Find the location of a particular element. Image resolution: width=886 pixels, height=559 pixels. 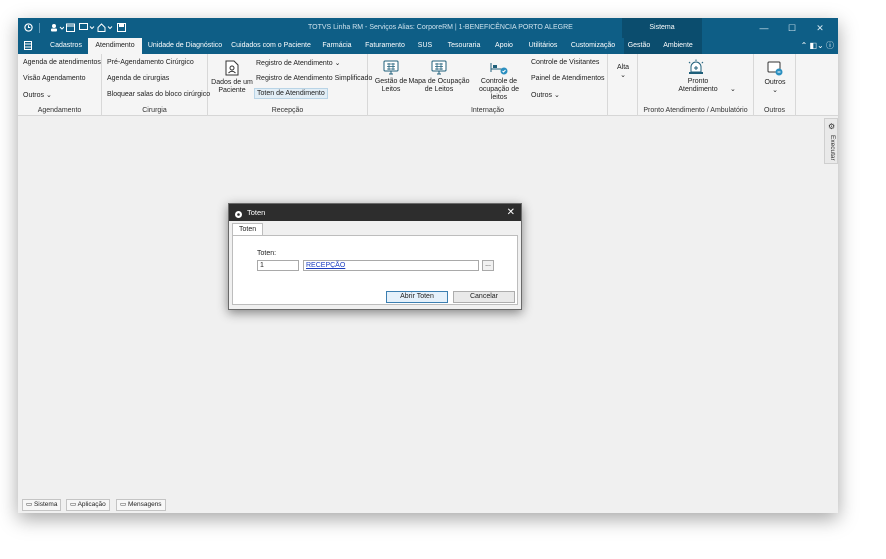

internacao-outros-label: Outros is located at coordinates (542, 95).